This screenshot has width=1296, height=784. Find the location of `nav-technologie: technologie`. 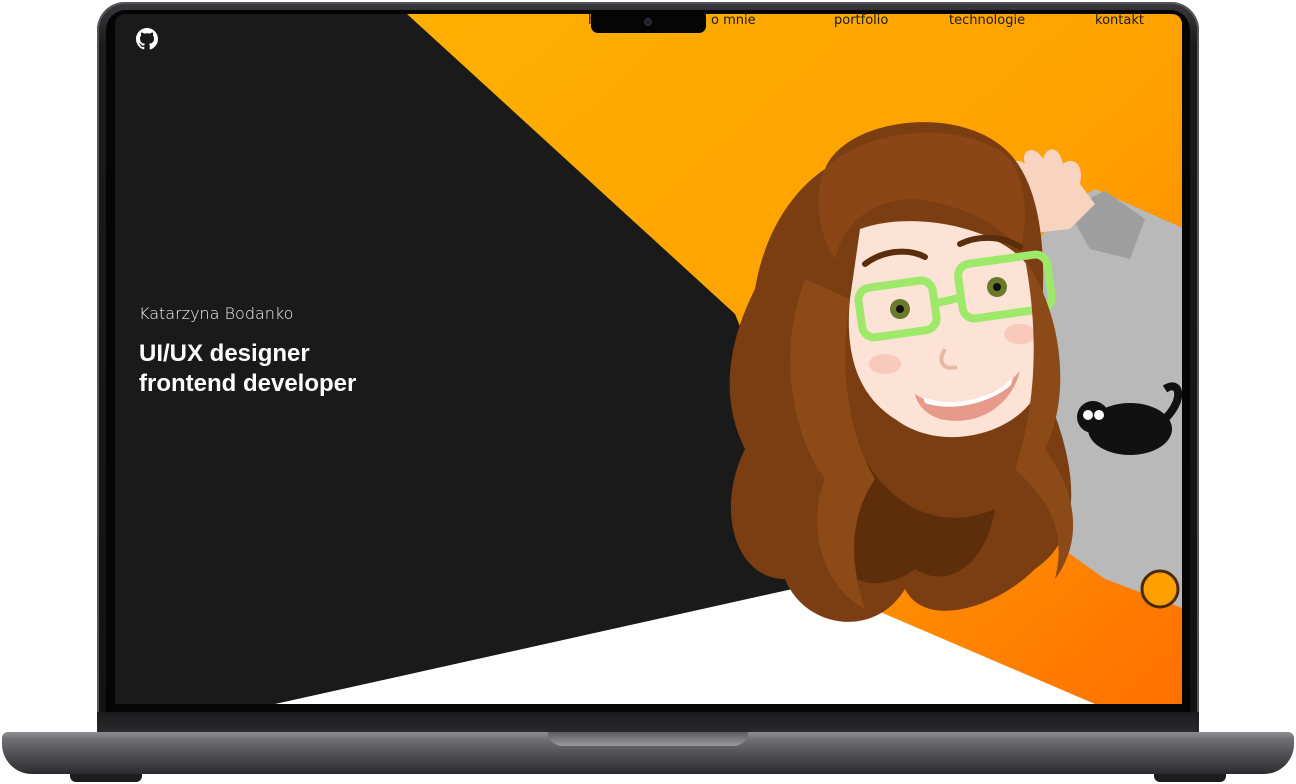

nav-technologie: technologie is located at coordinates (987, 21).